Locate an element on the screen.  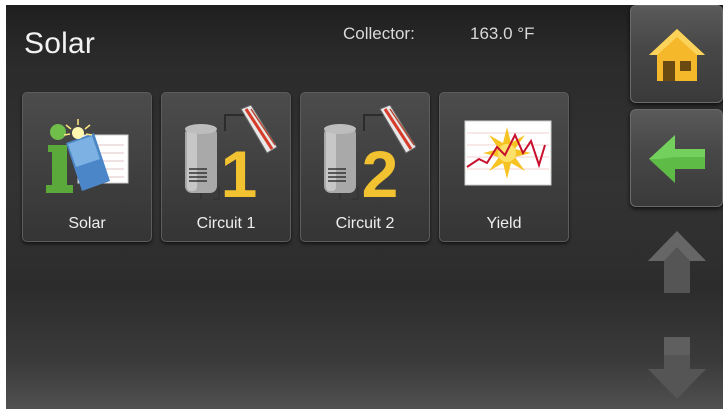
tile-solar-label: Solar is located at coordinates (87, 223).